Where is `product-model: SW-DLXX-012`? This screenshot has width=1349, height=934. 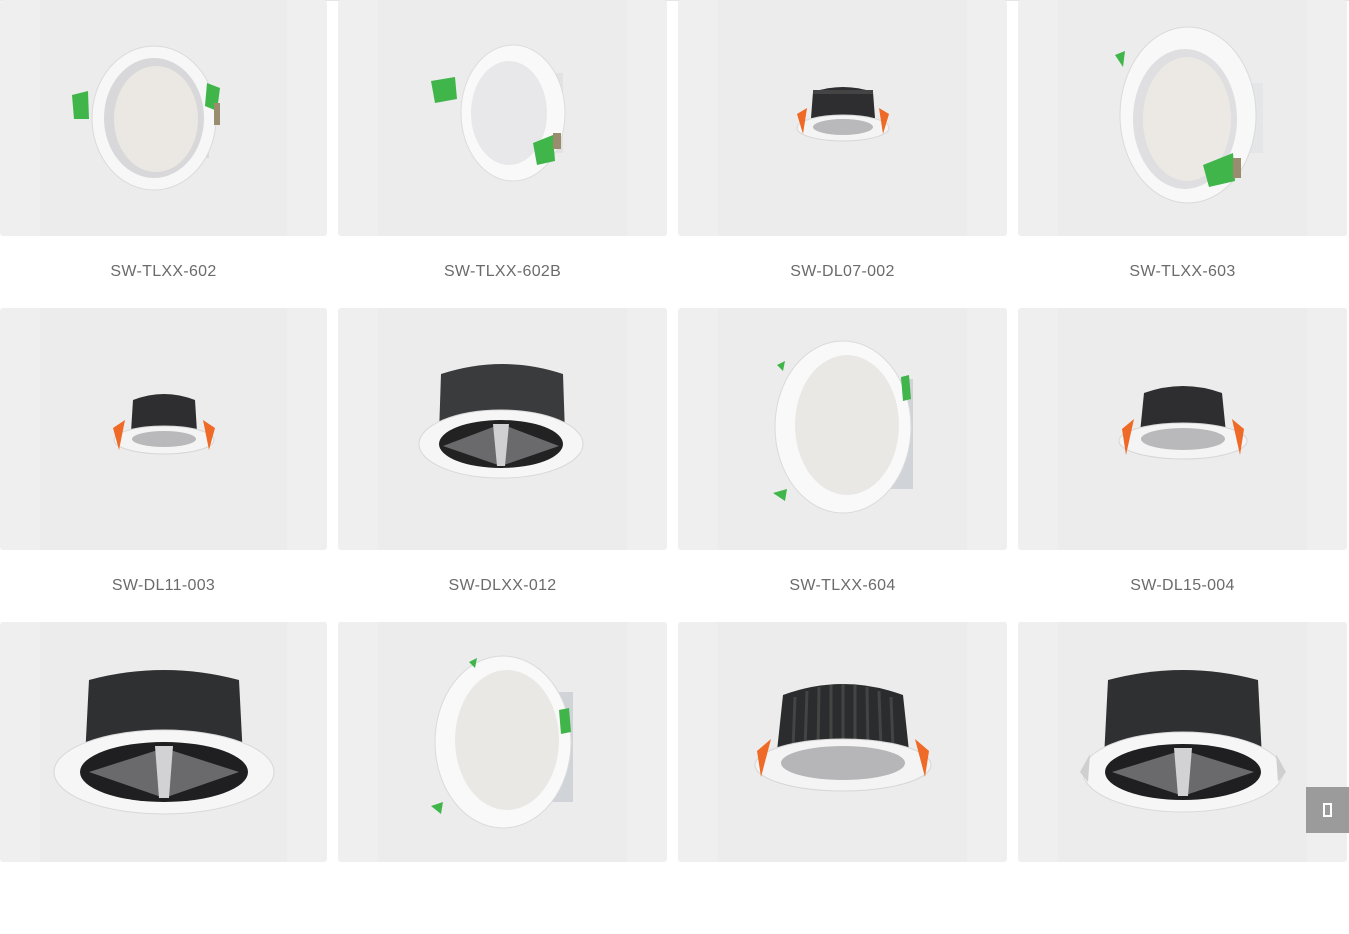 product-model: SW-DLXX-012 is located at coordinates (502, 586).